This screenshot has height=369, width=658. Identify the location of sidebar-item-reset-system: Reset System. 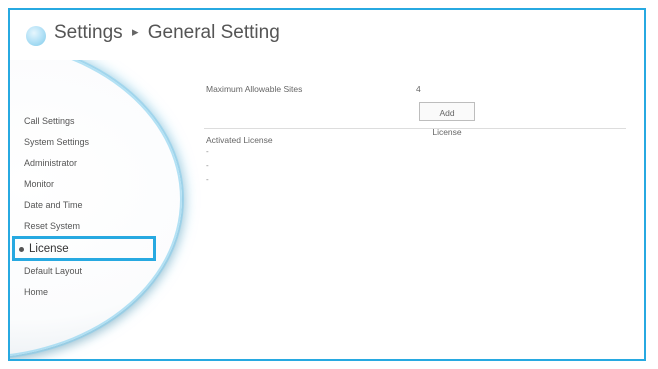
(52, 226).